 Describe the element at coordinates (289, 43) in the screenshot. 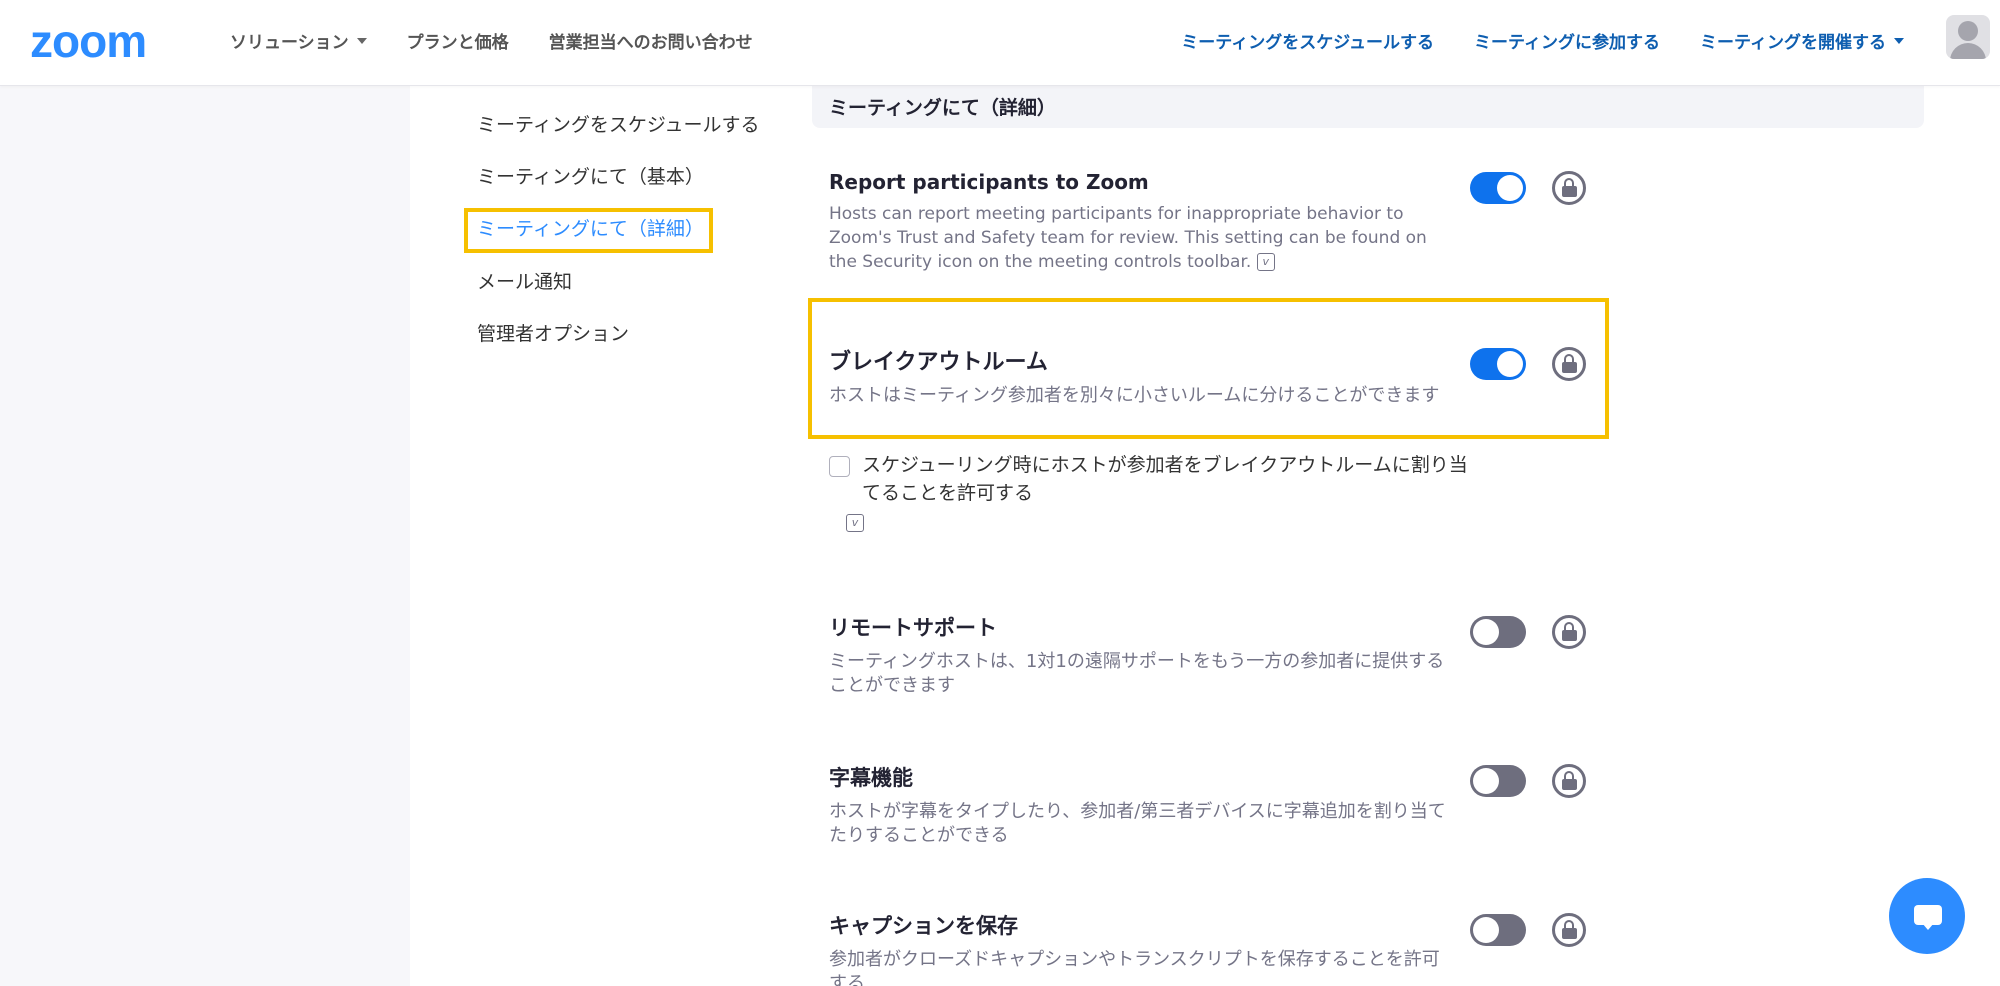

I see `nav-solutions-label: ソリューション` at that location.